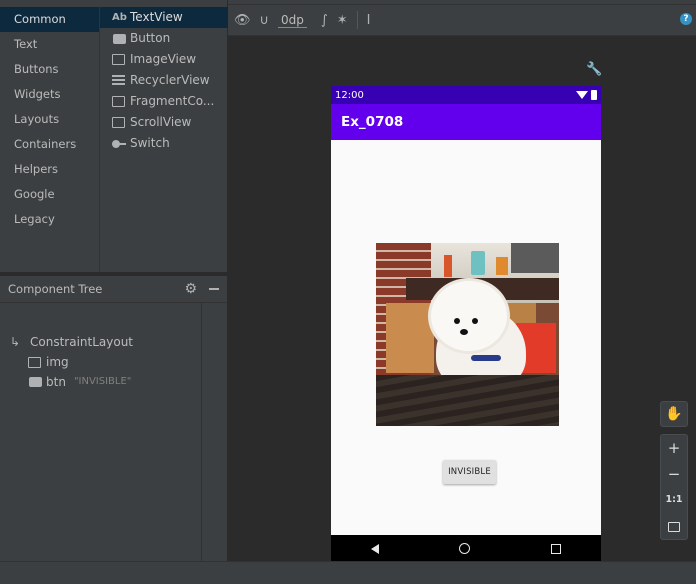 The height and width of the screenshot is (584, 696). Describe the element at coordinates (150, 38) in the screenshot. I see `palette-item-label: Button` at that location.